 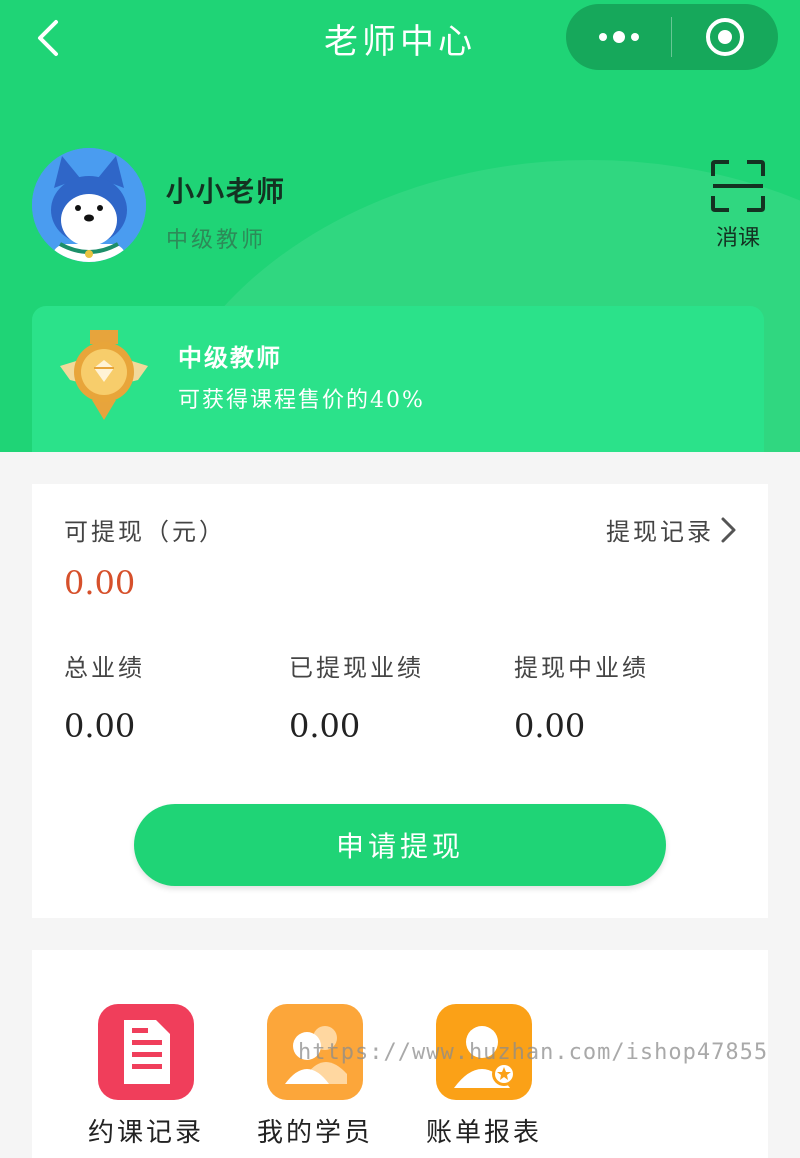 I want to click on close-target-icon, so click(x=724, y=37).